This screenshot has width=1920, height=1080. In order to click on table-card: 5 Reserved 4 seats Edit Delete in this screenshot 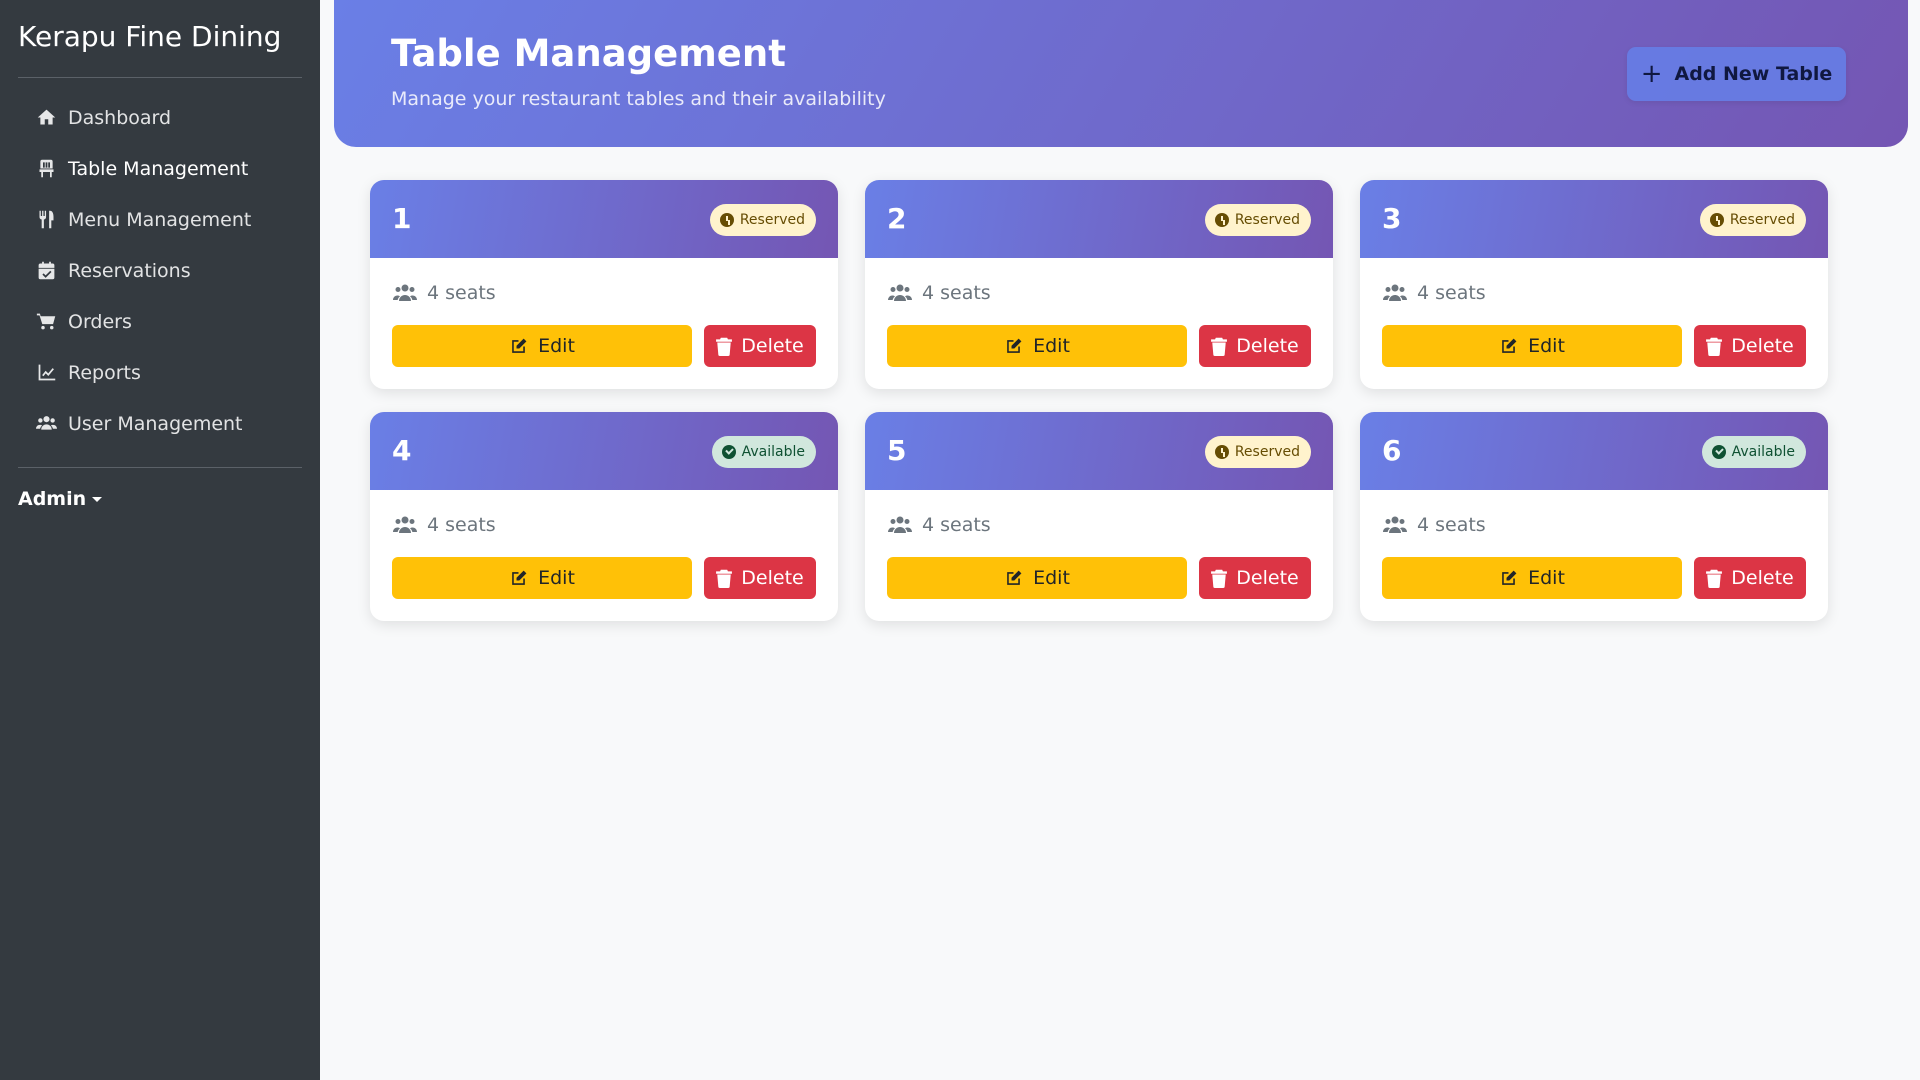, I will do `click(1099, 516)`.